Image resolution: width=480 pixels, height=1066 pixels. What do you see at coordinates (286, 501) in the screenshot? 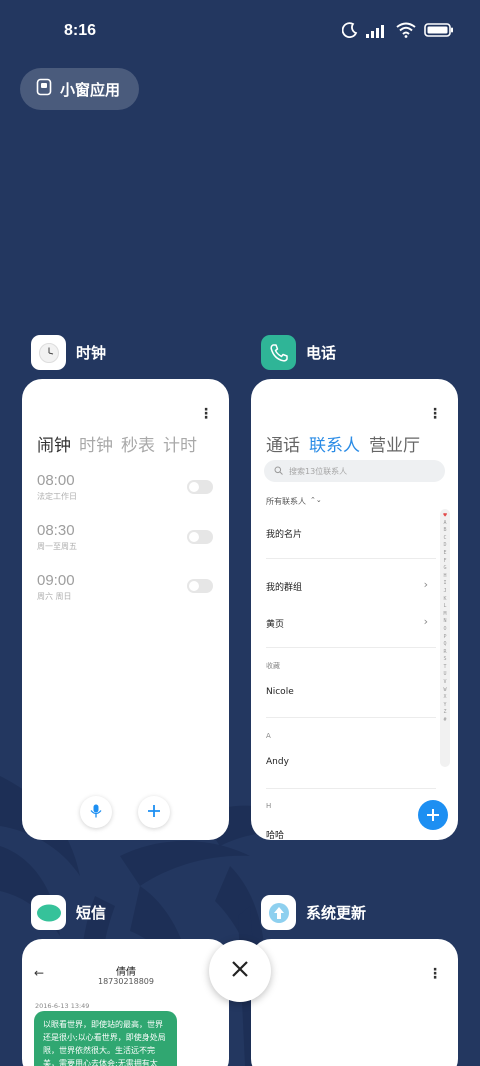
I see `all-contacts-label: 所有联系人` at bounding box center [286, 501].